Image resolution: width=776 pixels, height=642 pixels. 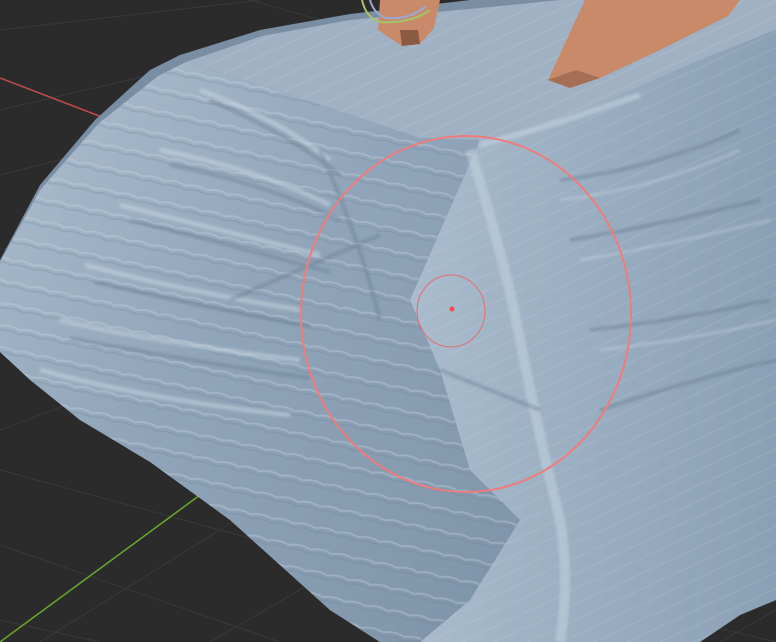 What do you see at coordinates (452, 309) in the screenshot?
I see `brush-center-dot` at bounding box center [452, 309].